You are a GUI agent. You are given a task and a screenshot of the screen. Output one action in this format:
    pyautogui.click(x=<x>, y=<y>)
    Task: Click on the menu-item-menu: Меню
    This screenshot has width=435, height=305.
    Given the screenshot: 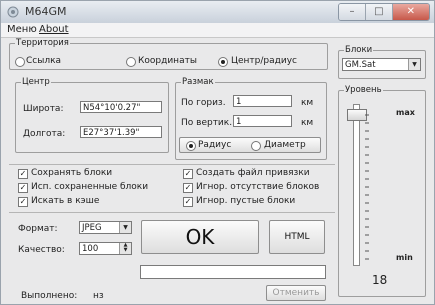 What is the action you would take?
    pyautogui.click(x=22, y=29)
    